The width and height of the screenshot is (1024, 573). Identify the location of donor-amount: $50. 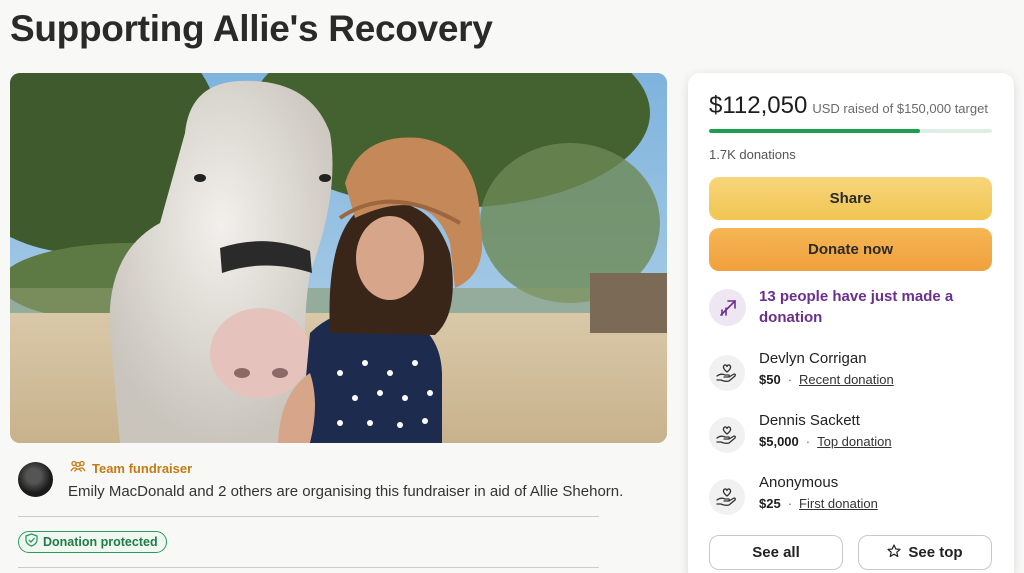
(770, 379).